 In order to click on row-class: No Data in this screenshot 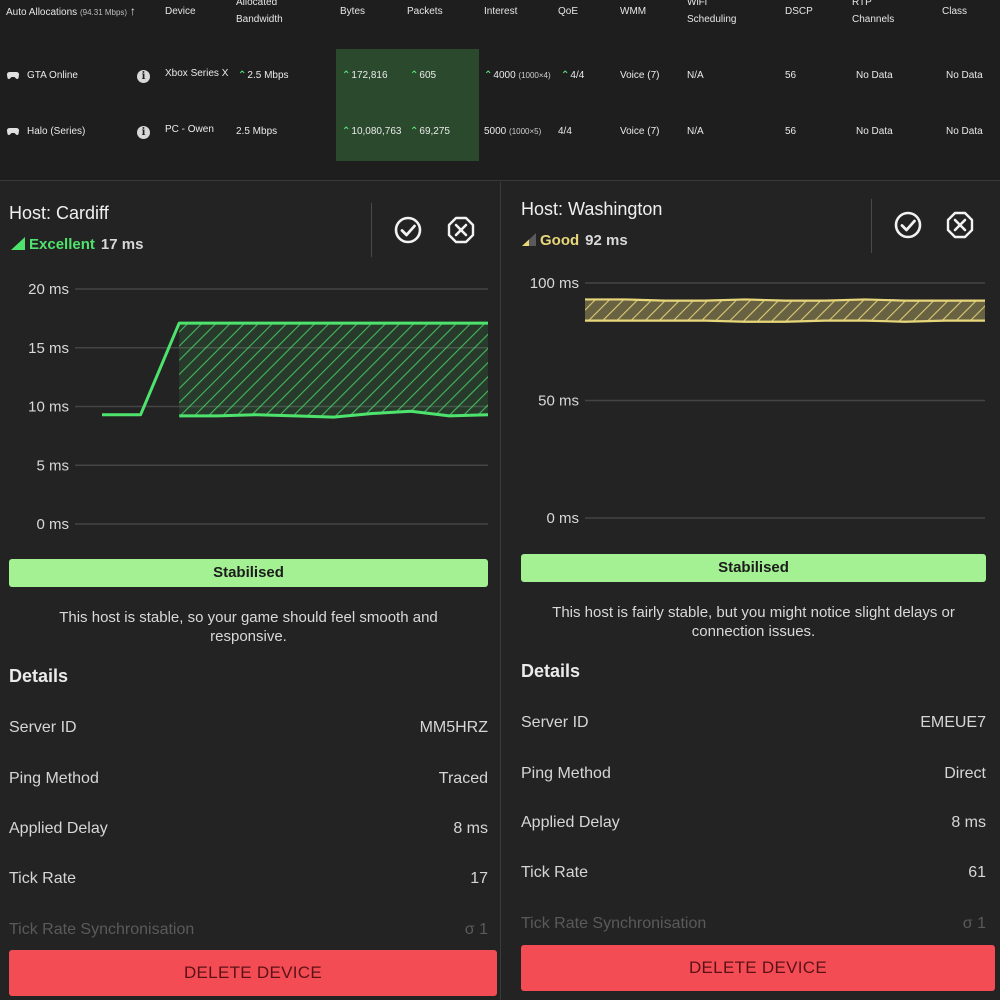, I will do `click(964, 75)`.